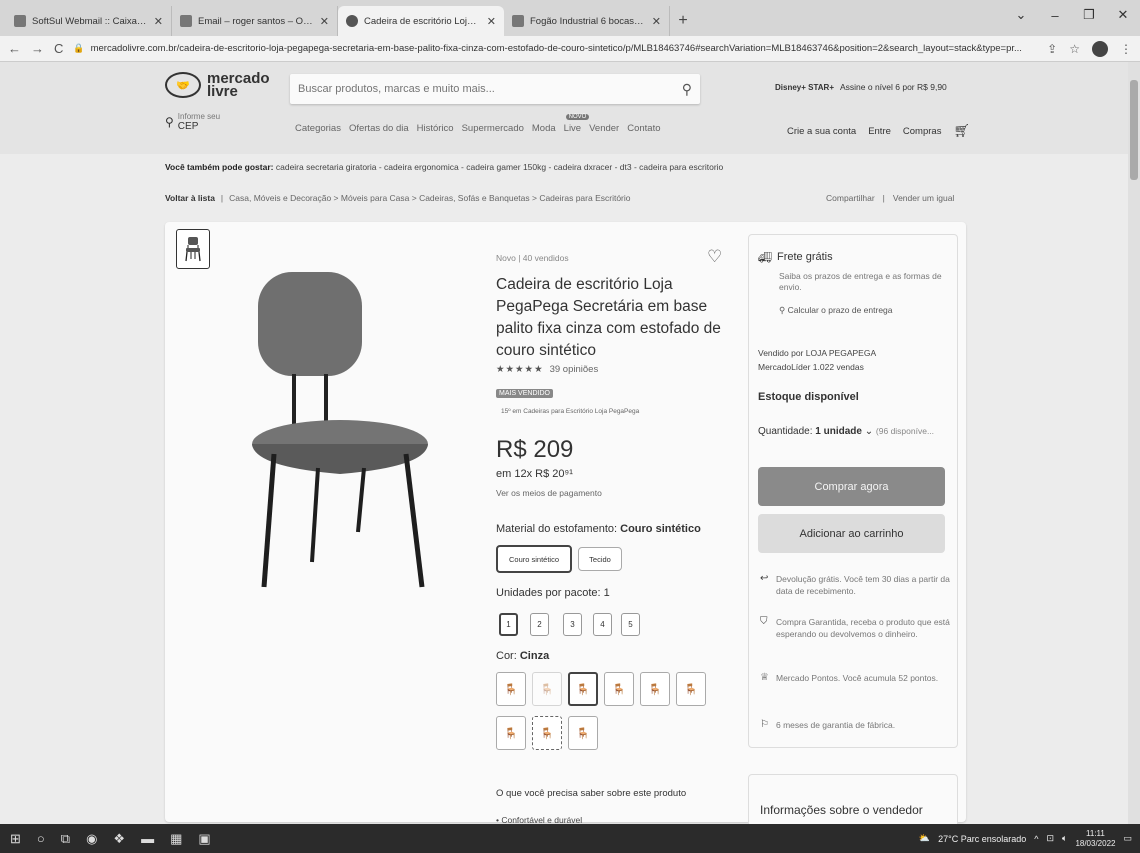 The height and width of the screenshot is (853, 1140). Describe the element at coordinates (547, 369) in the screenshot. I see `rating: ★★★★★ 39 opiniões` at that location.